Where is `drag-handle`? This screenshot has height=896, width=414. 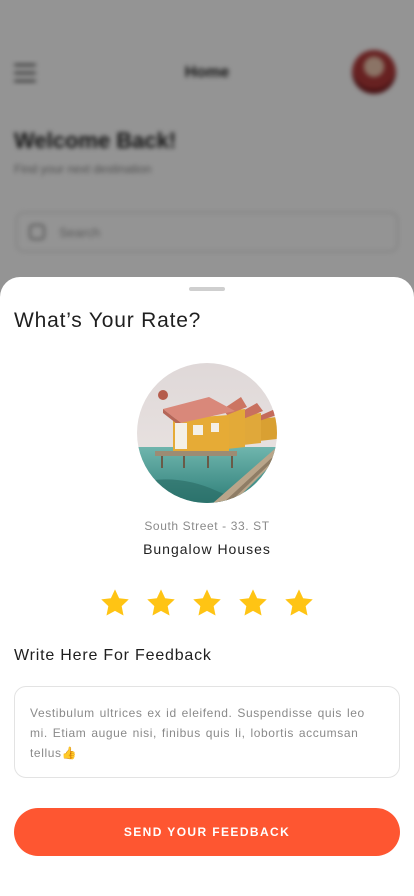
drag-handle is located at coordinates (207, 289).